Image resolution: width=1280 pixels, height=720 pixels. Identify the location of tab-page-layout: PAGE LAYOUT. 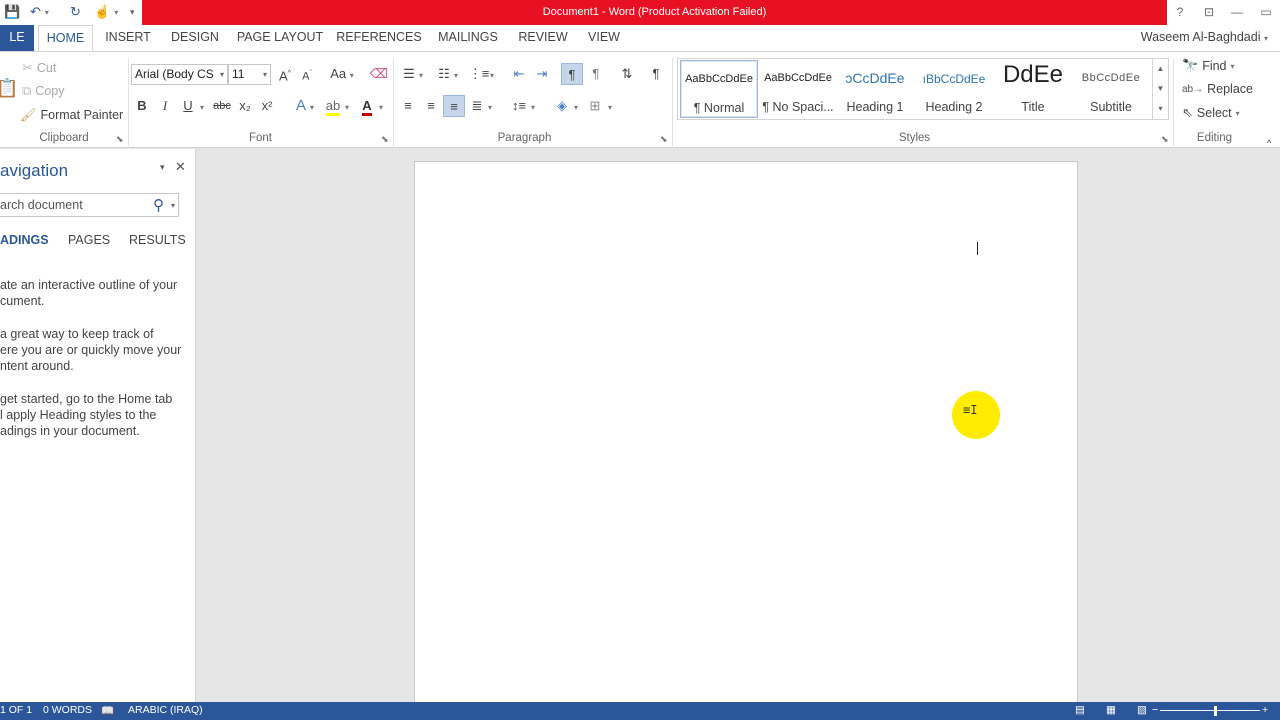
(280, 38).